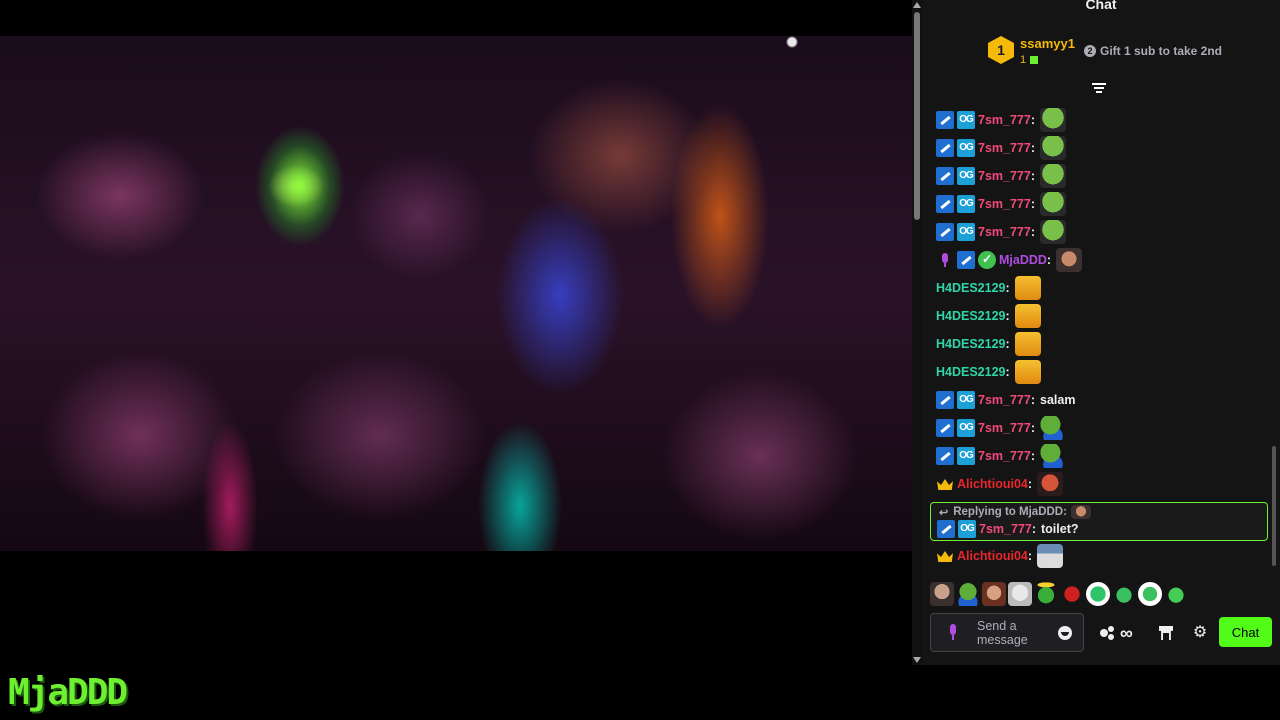  I want to click on emote-headphones-icon, so click(1098, 594).